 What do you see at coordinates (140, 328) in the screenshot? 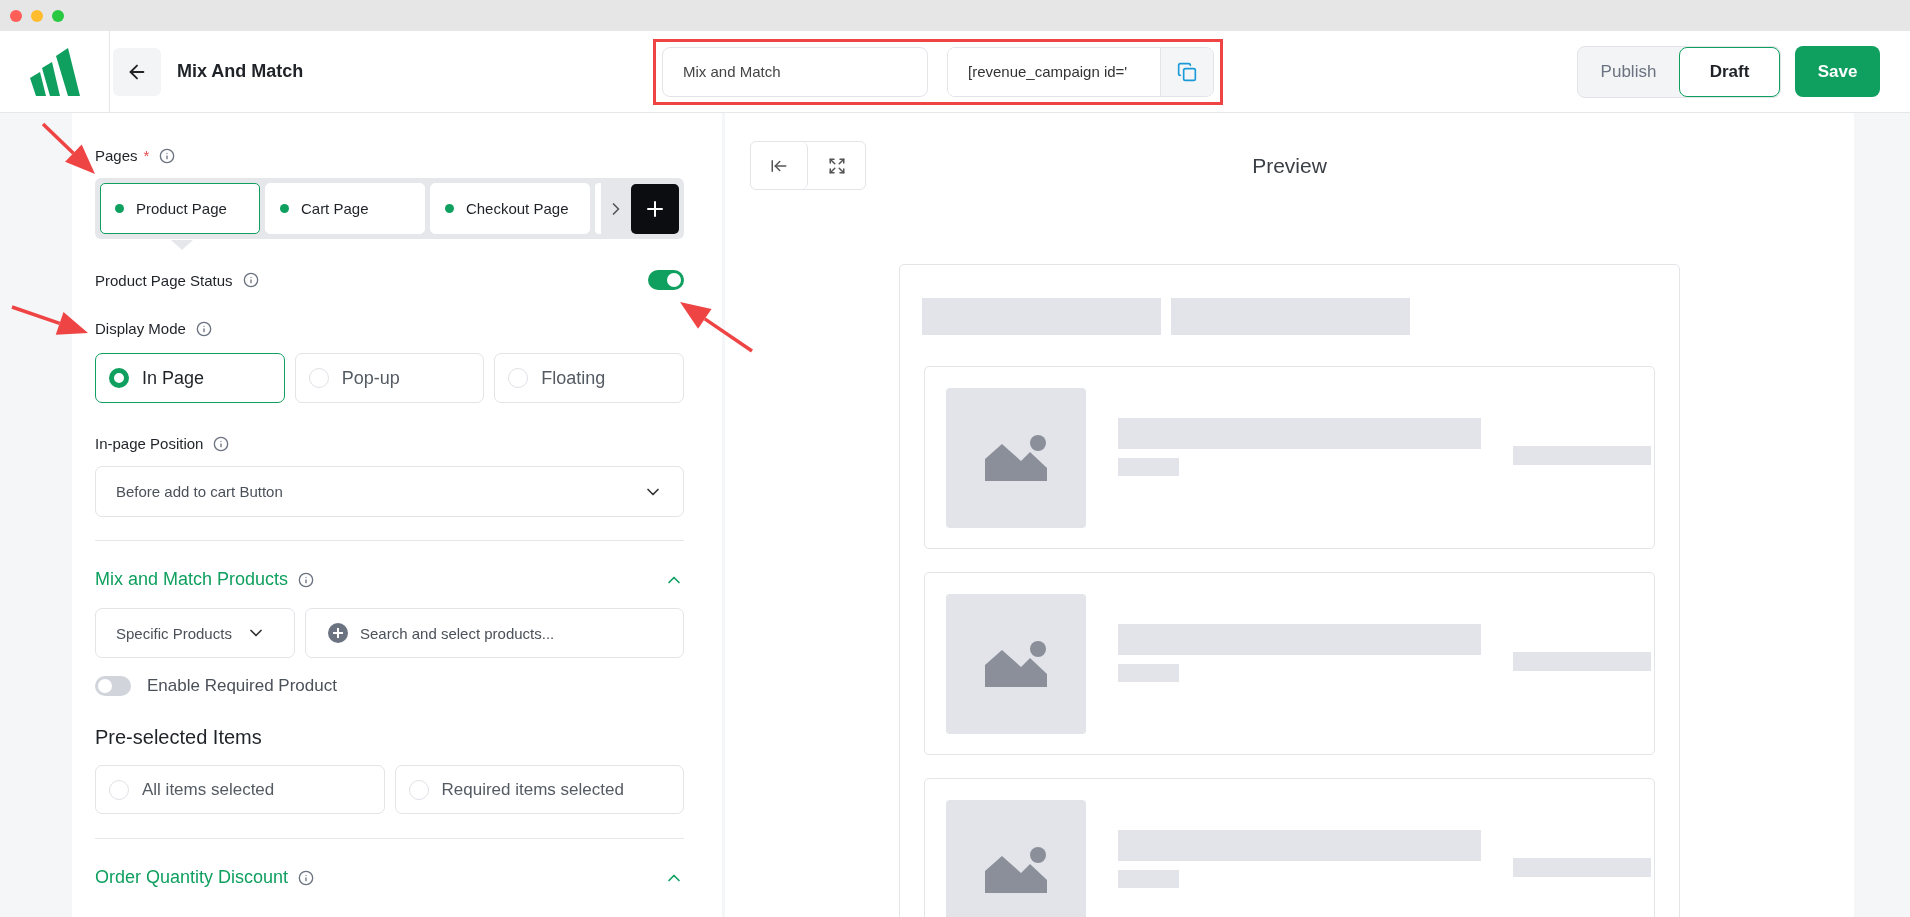
I see `field-label: Display Mode` at bounding box center [140, 328].